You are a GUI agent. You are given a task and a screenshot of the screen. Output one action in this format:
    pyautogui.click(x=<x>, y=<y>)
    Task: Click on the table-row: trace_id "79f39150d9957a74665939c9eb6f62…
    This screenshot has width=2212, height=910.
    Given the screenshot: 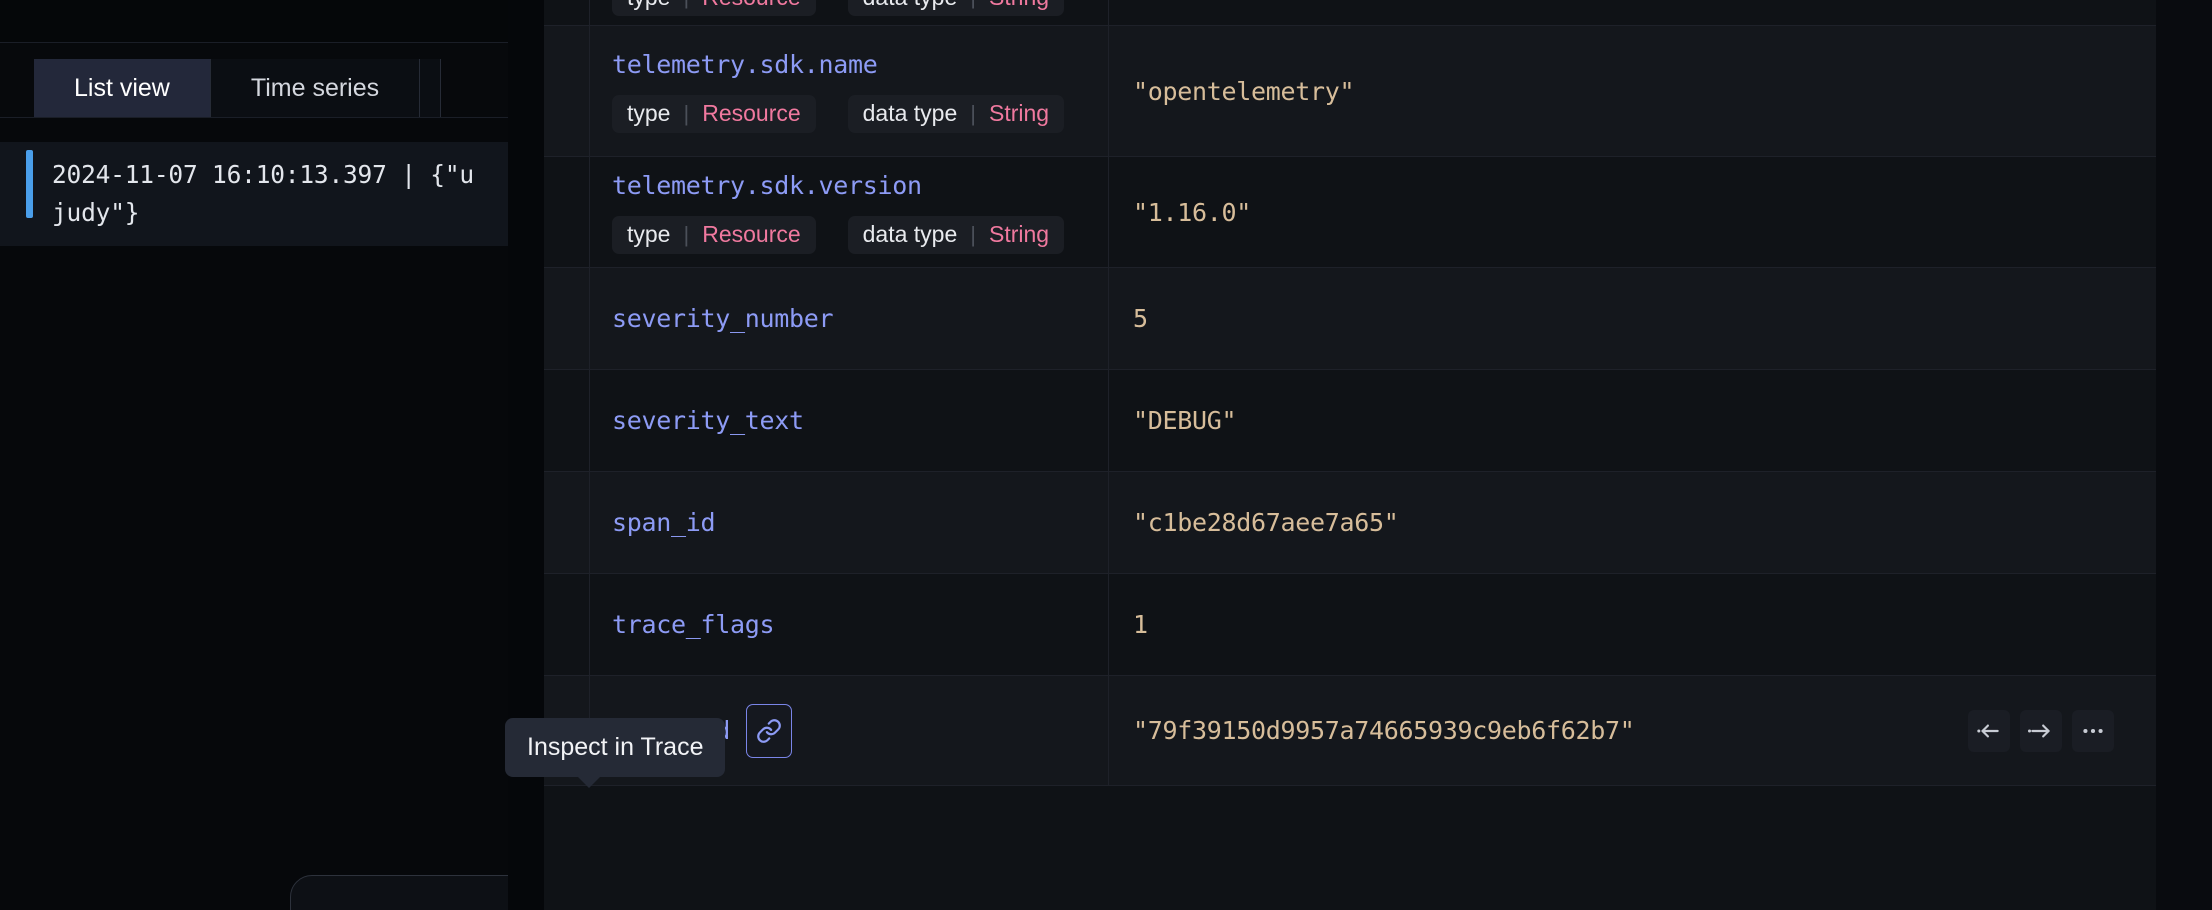 What is the action you would take?
    pyautogui.click(x=1350, y=731)
    